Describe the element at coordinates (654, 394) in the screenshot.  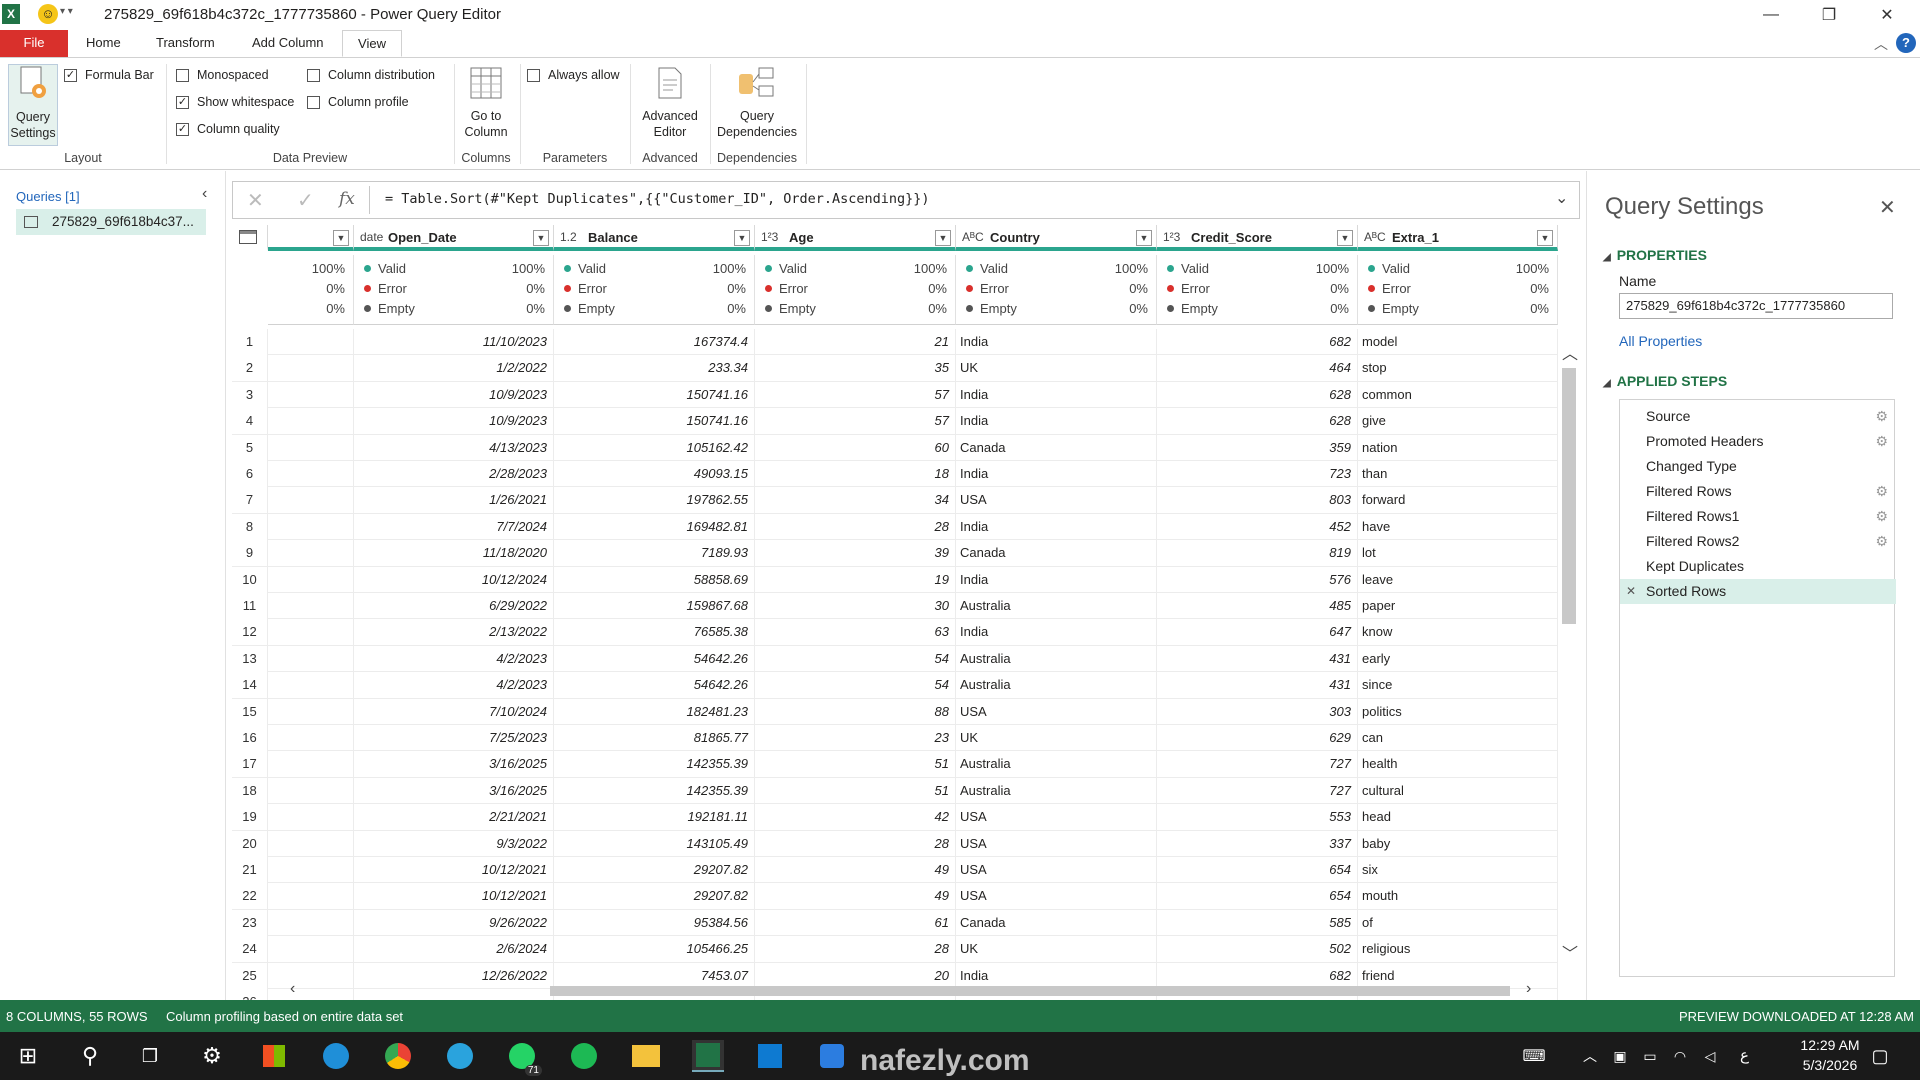
I see `table-cell: 150741.16` at that location.